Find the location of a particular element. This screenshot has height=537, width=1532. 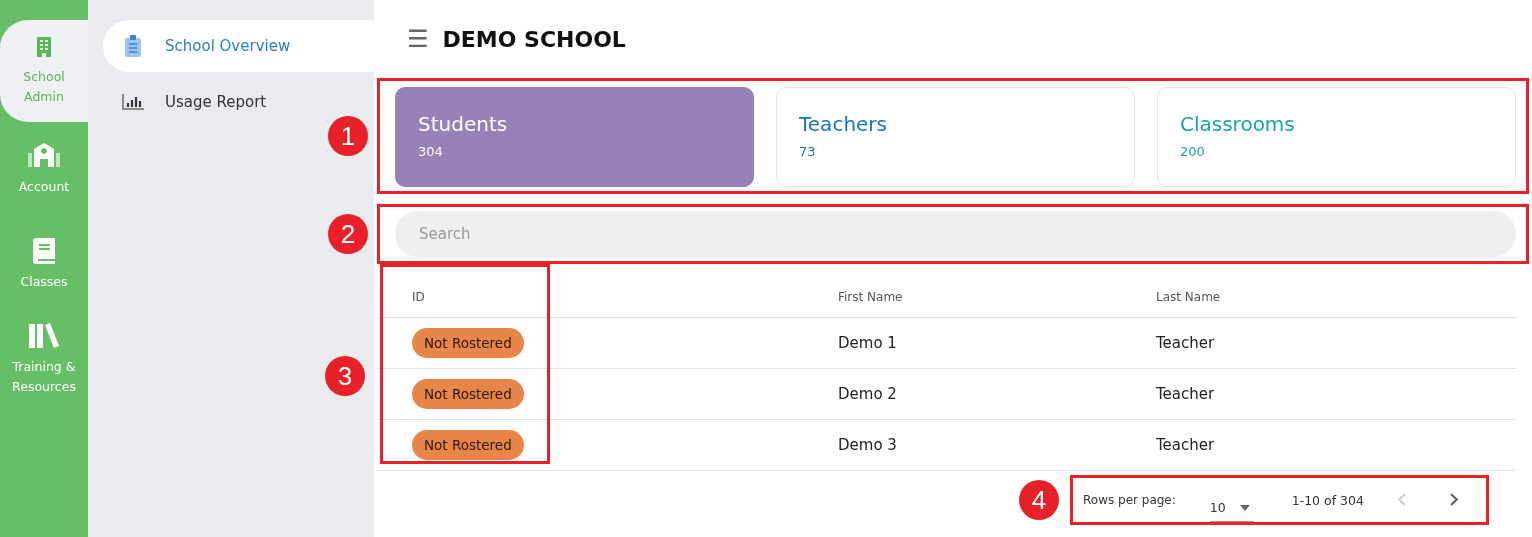

callout-number: 4 is located at coordinates (1039, 500).